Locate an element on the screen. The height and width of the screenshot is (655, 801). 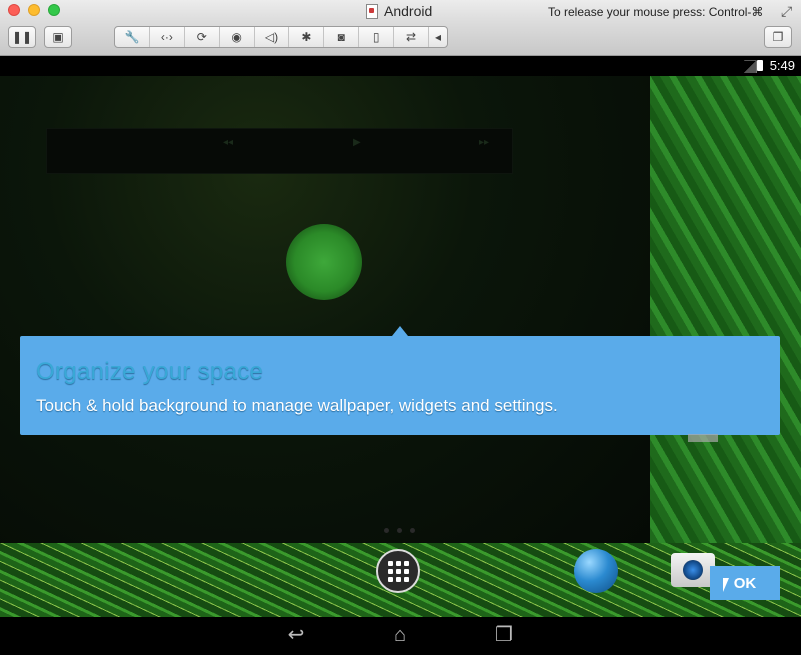
zoom-window-button is located at coordinates (54, 10).